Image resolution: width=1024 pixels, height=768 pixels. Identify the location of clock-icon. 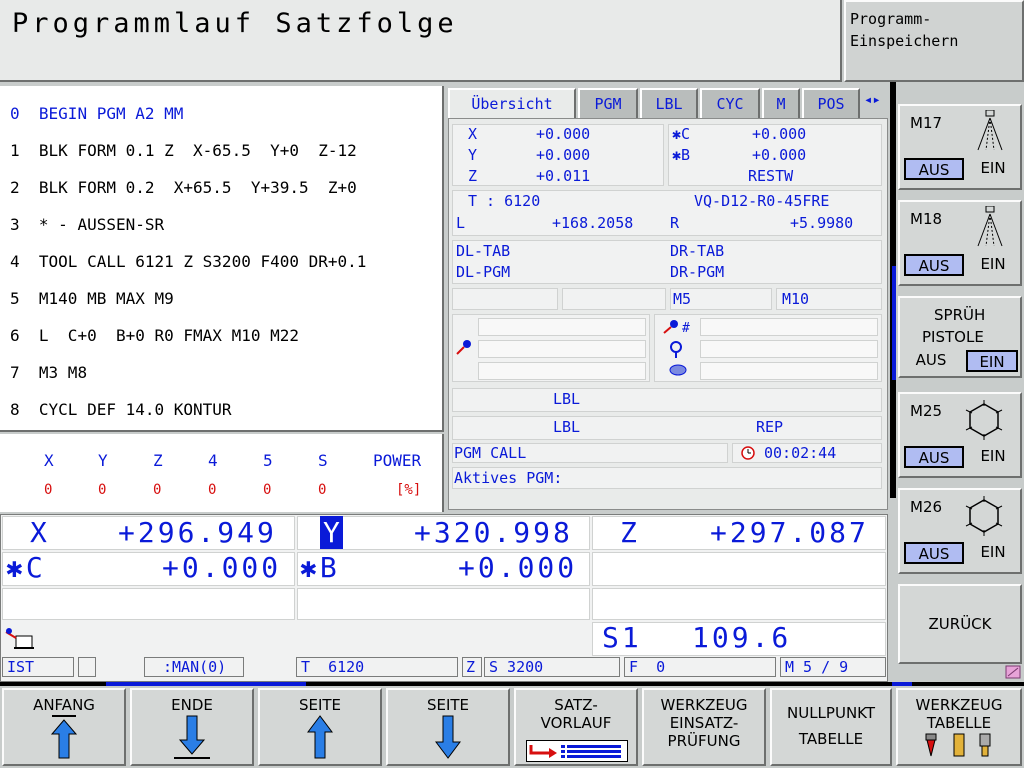
(748, 453).